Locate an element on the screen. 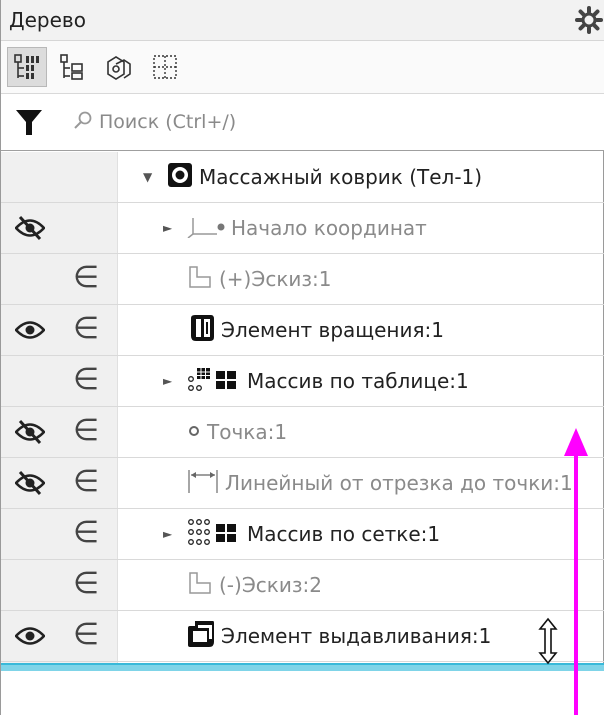  filter-bar is located at coordinates (302, 122).